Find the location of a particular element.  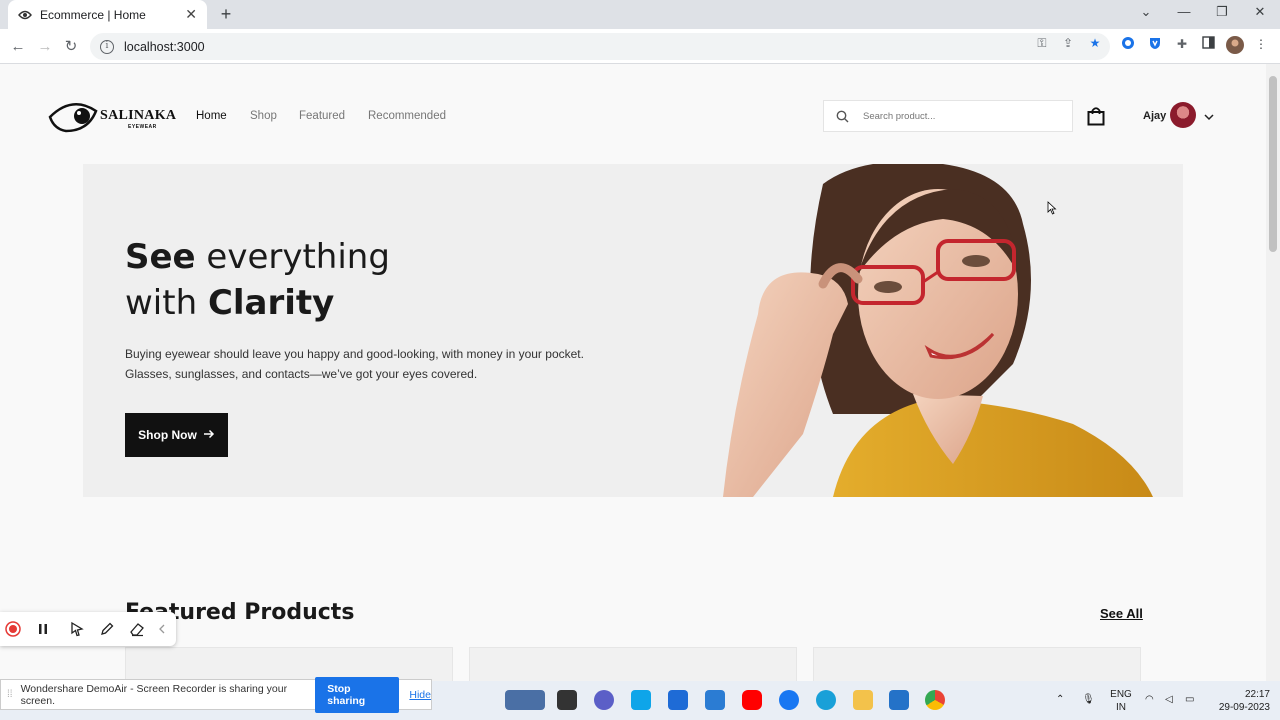

user-avatar is located at coordinates (1183, 115).